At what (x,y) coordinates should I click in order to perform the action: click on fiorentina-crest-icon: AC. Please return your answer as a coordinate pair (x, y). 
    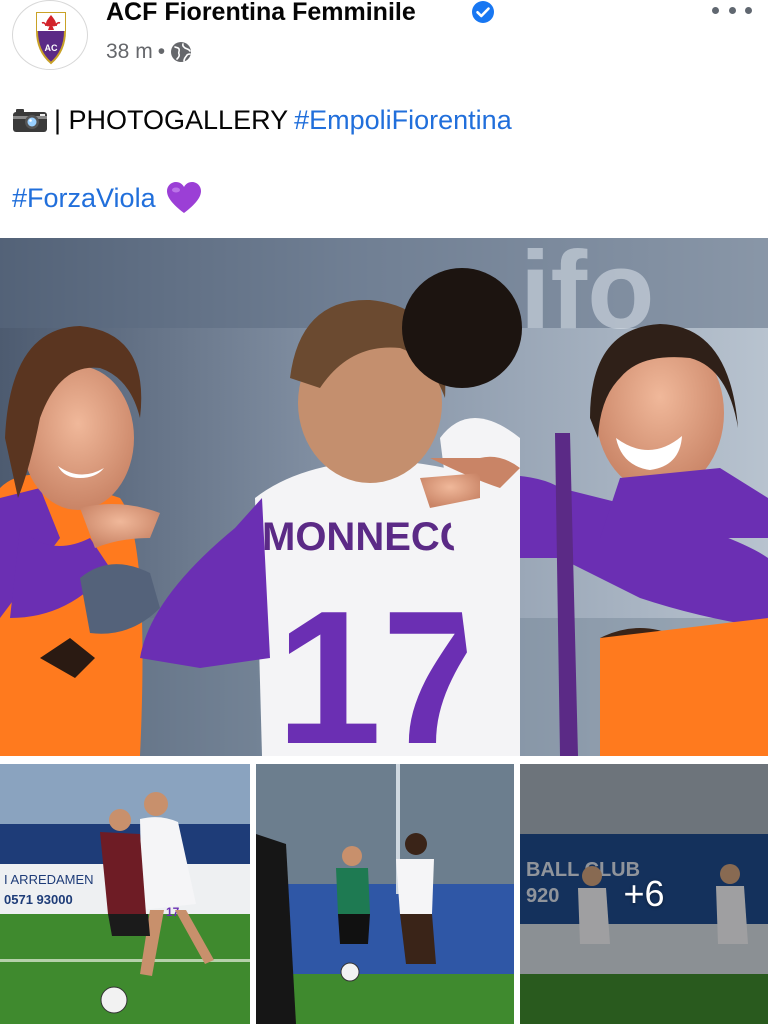
    Looking at the image, I should click on (51, 35).